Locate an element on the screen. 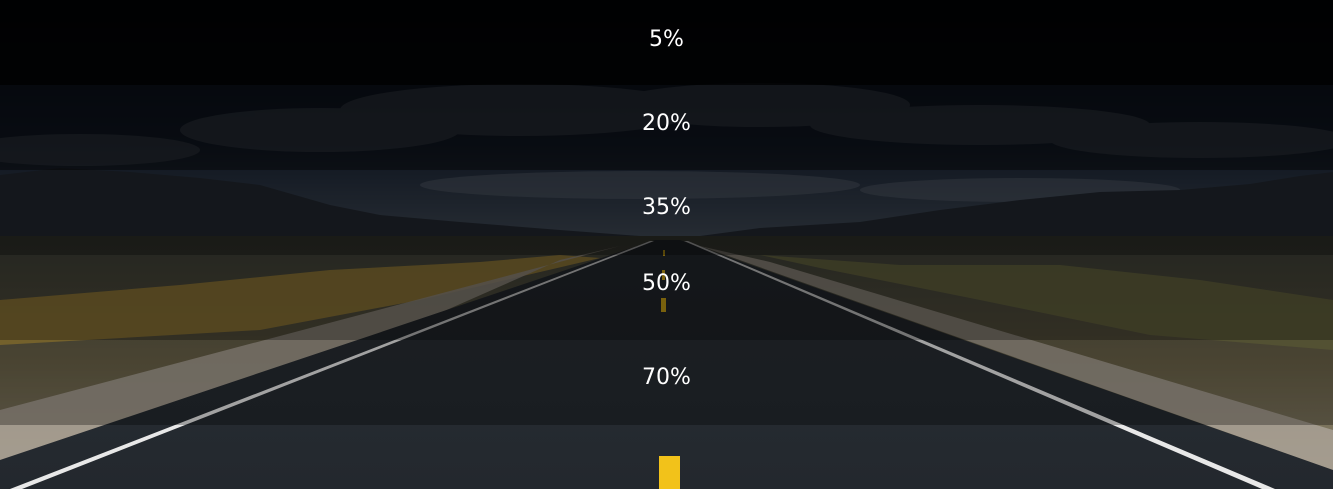  band-label: 20% is located at coordinates (666, 123).